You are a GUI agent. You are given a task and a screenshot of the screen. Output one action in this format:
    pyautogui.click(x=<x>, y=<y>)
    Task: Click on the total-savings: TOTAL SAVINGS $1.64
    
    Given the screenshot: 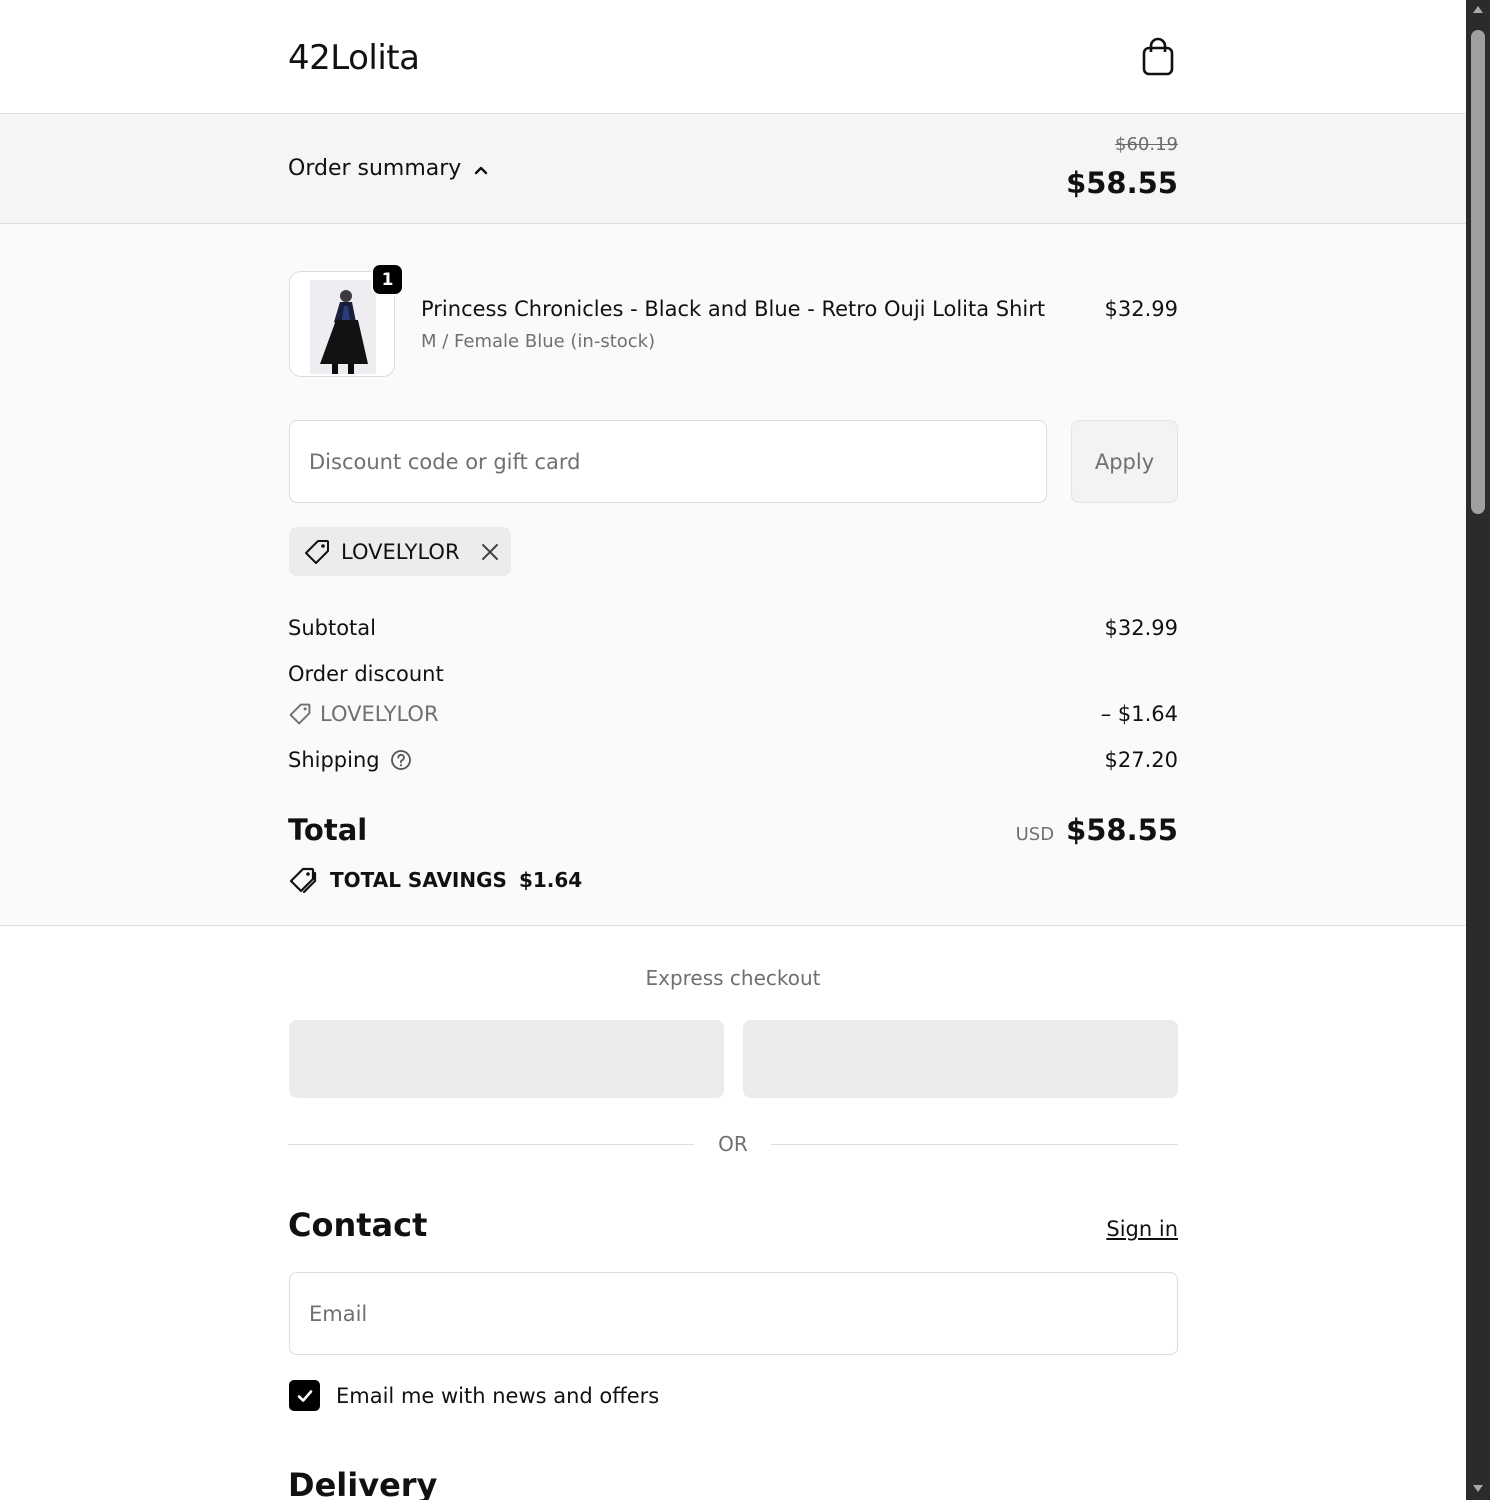 What is the action you would take?
    pyautogui.click(x=435, y=880)
    